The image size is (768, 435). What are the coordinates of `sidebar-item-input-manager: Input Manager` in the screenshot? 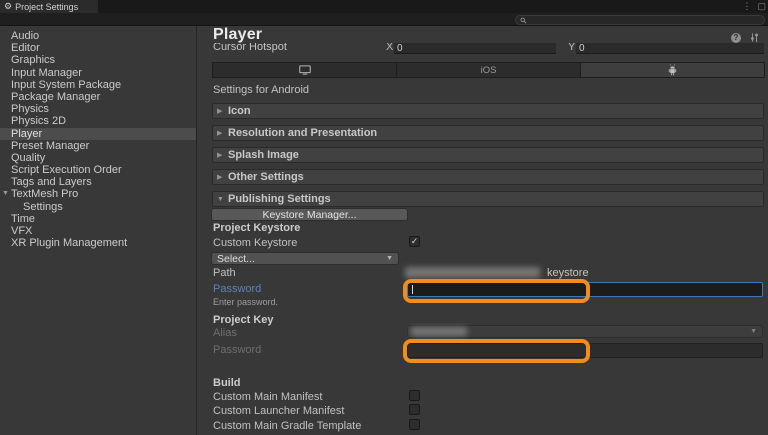 It's located at (98, 73).